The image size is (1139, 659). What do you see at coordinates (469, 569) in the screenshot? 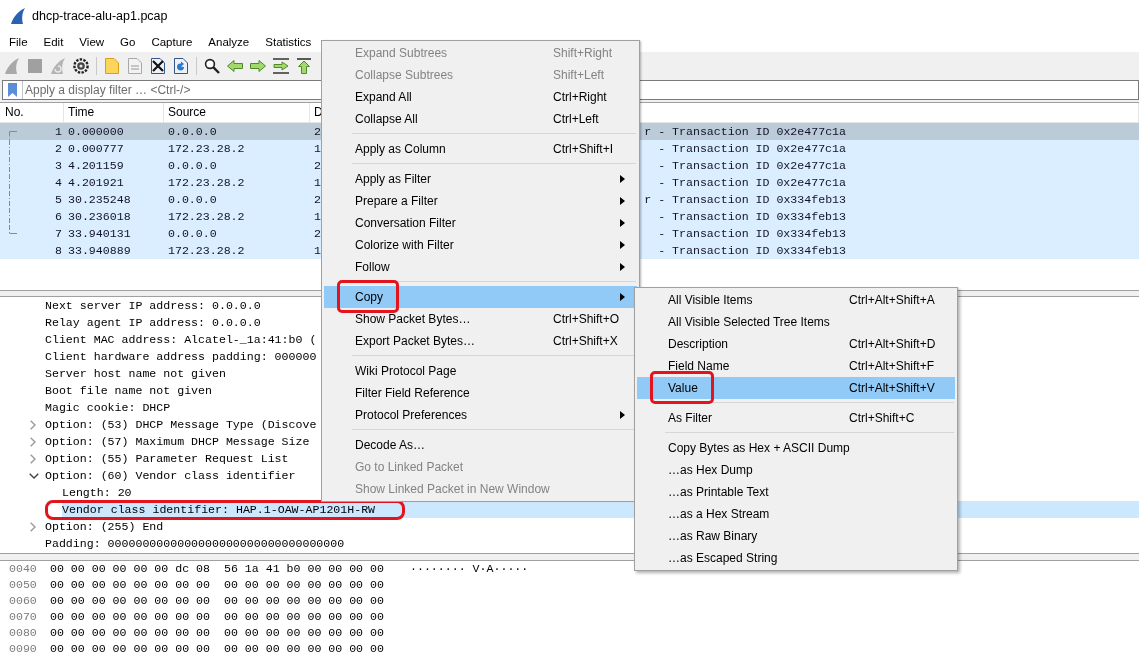
I see `hex-ascii: ········ V·A·····` at bounding box center [469, 569].